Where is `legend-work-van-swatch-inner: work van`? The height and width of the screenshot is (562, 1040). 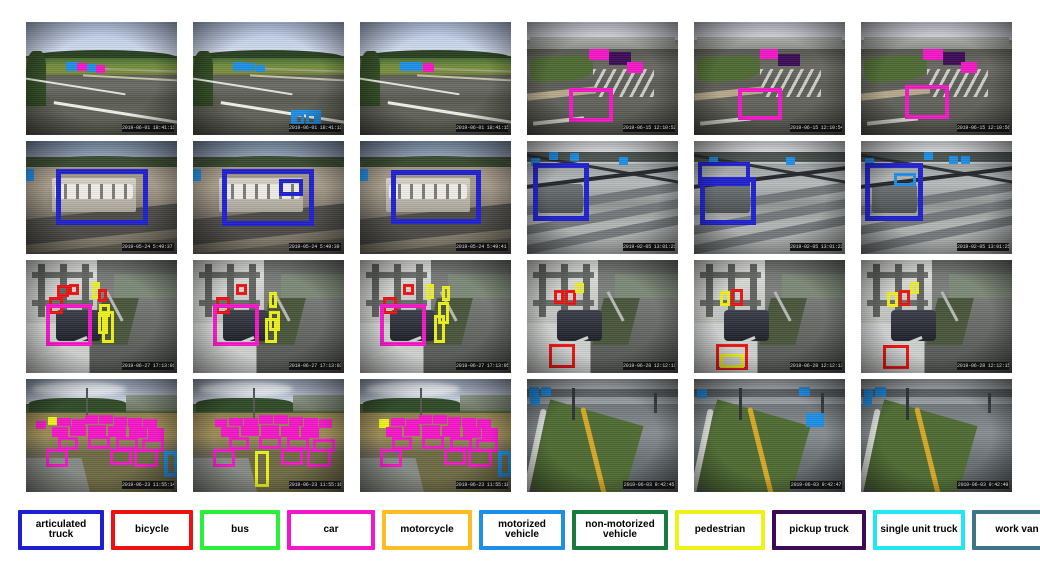 legend-work-van-swatch-inner: work van is located at coordinates (1008, 530).